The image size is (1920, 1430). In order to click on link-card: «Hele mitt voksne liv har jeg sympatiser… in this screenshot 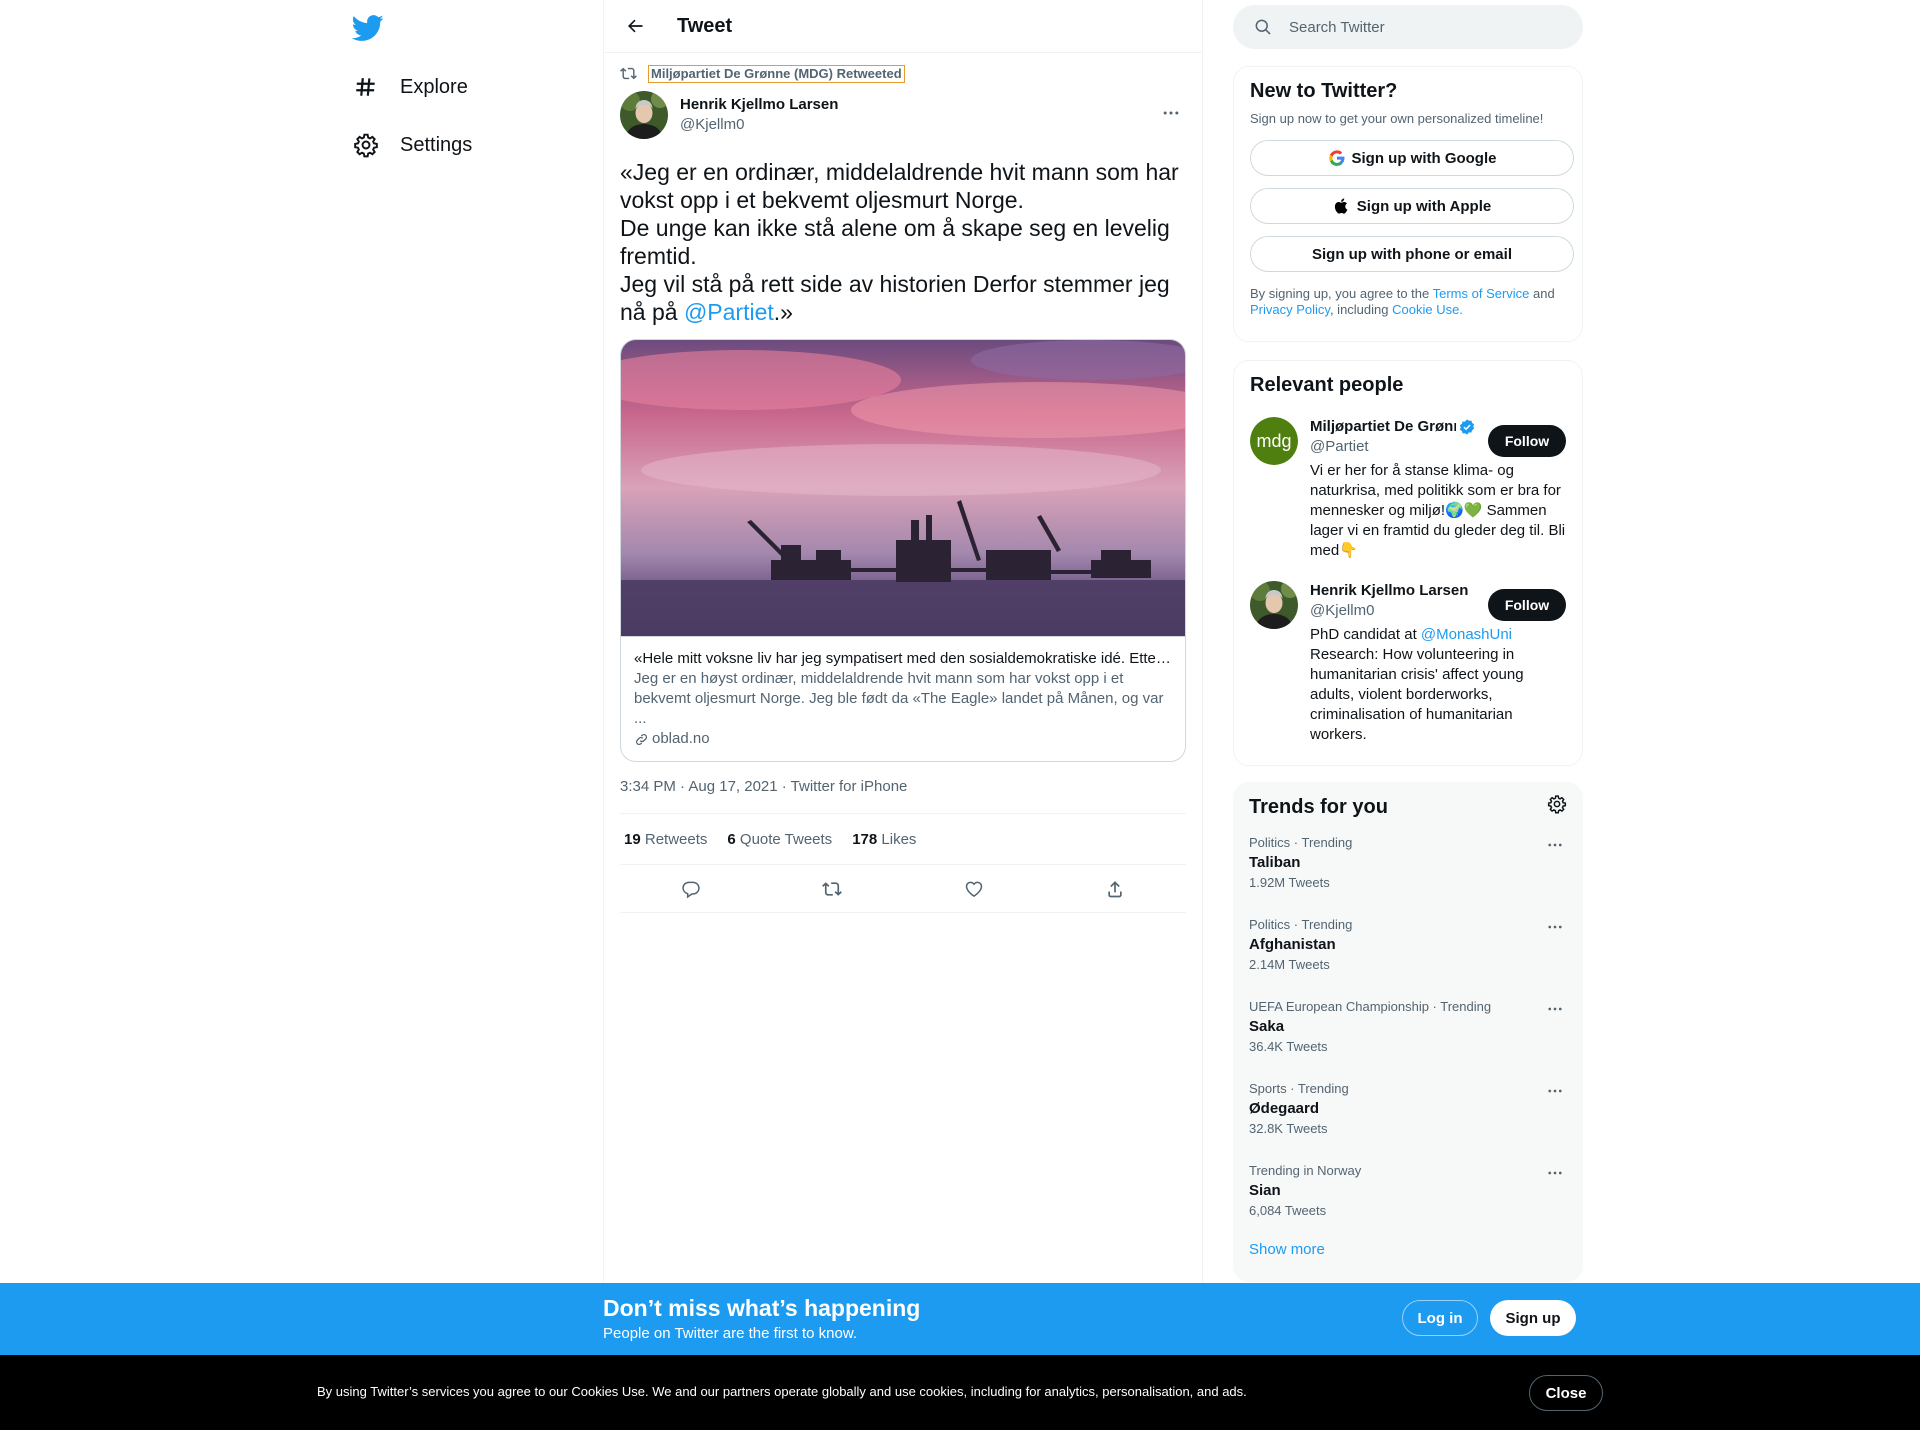, I will do `click(903, 550)`.